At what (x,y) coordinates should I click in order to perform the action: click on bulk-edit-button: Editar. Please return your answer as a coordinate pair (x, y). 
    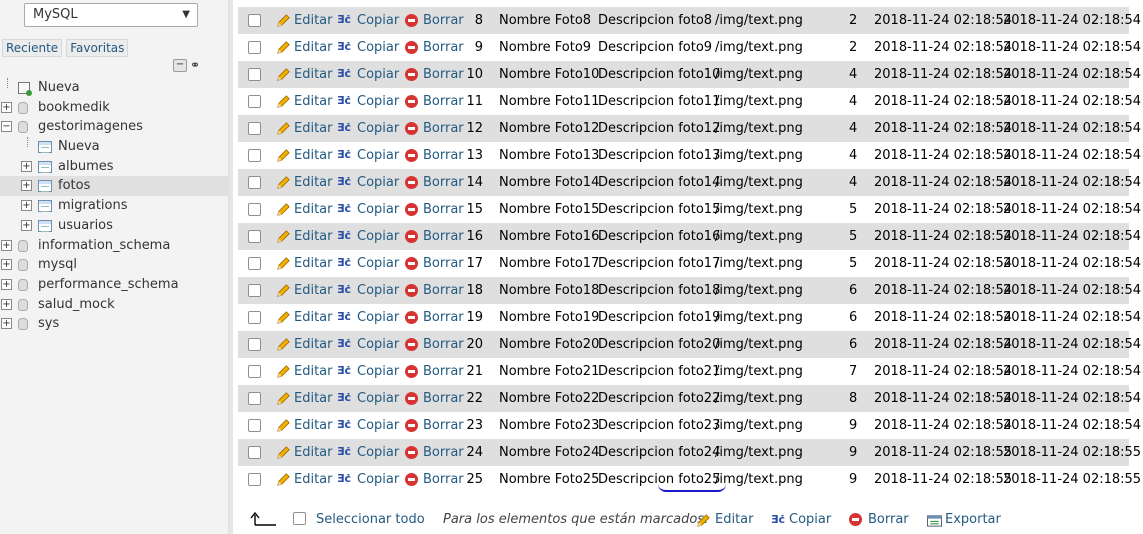
    Looking at the image, I should click on (734, 519).